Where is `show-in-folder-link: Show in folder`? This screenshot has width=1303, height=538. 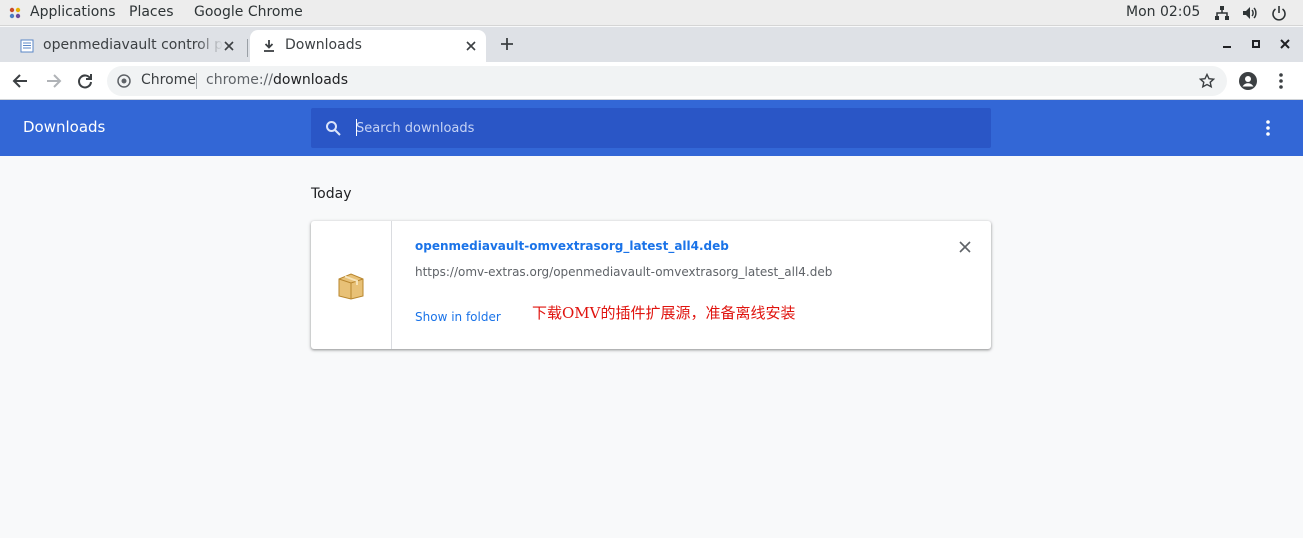 show-in-folder-link: Show in folder is located at coordinates (458, 317).